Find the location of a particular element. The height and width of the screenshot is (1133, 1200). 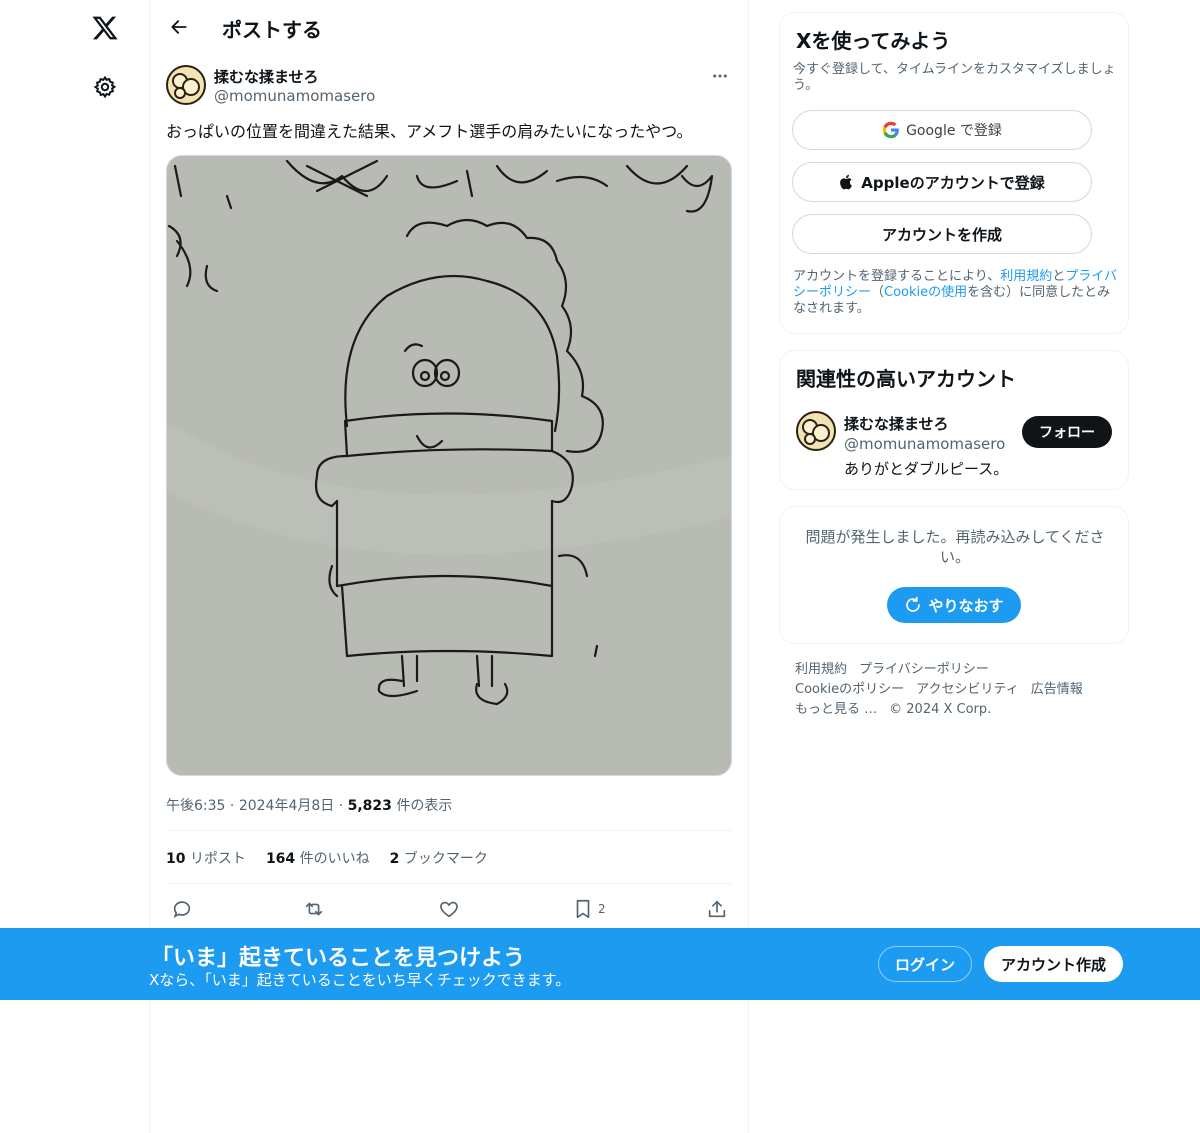

error-message: 問題が発生しました。再読み込みしてください。 is located at coordinates (955, 547).